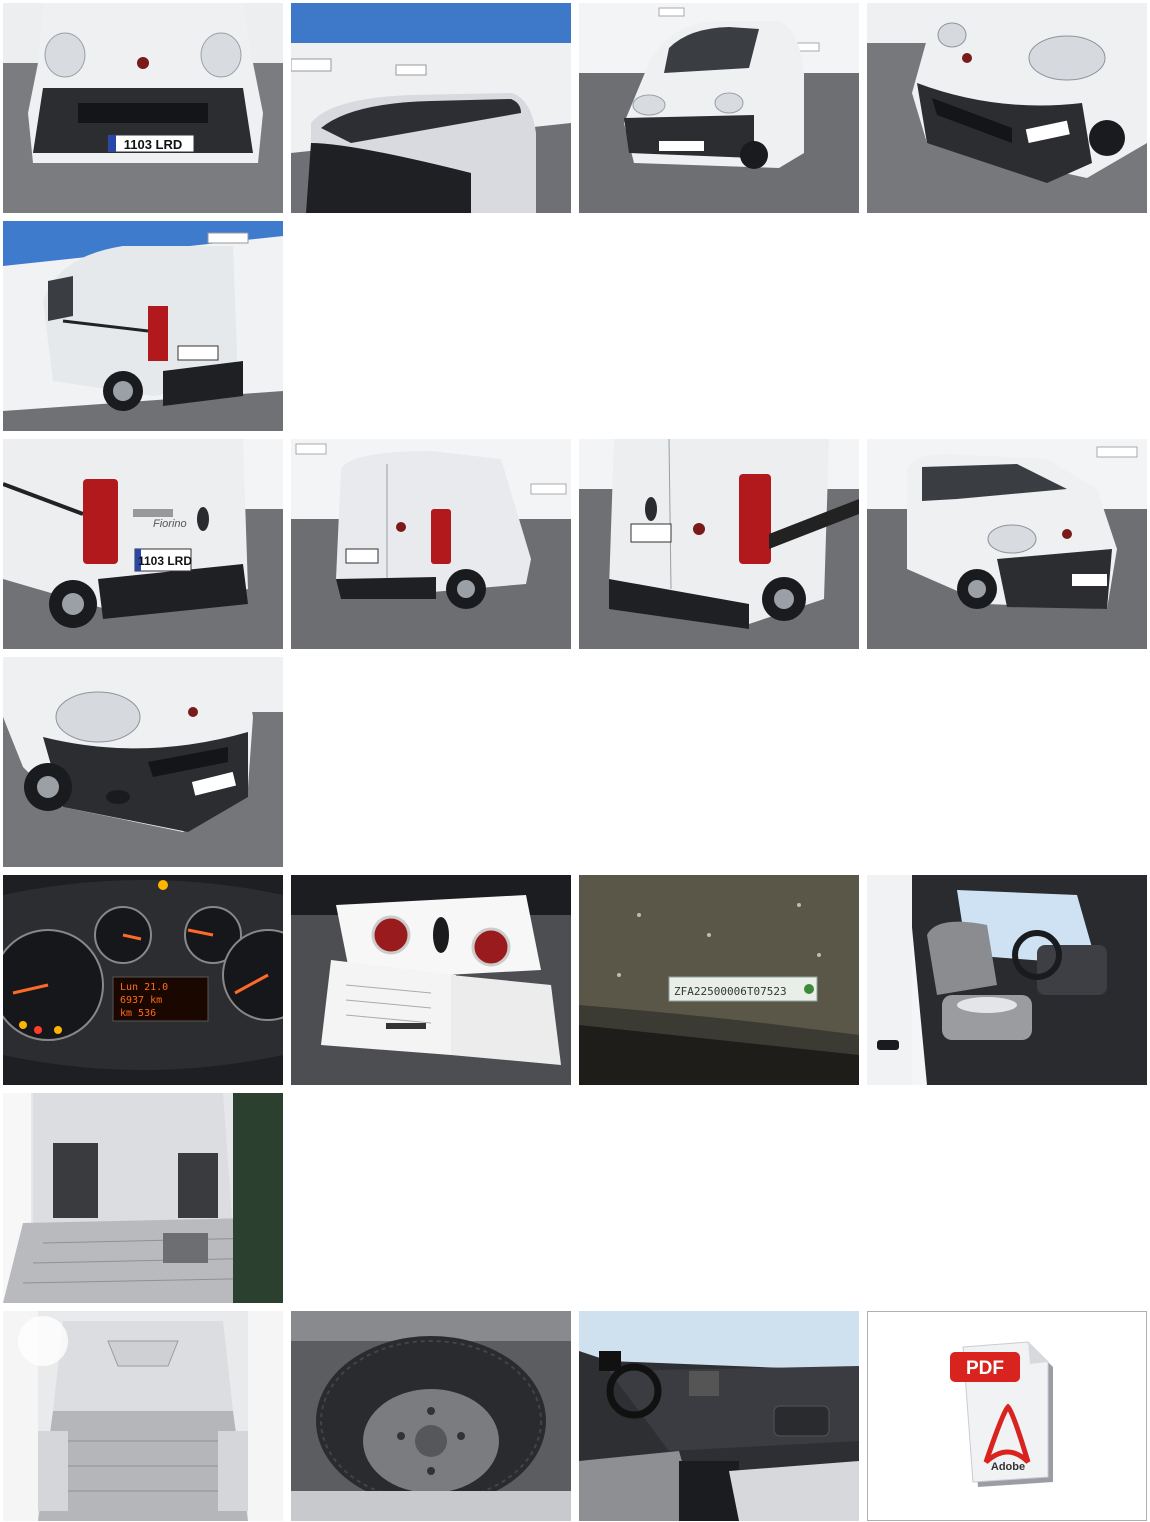 Image resolution: width=1150 pixels, height=1522 pixels. What do you see at coordinates (141, 1000) in the screenshot?
I see `display-line-2: 6937 km` at bounding box center [141, 1000].